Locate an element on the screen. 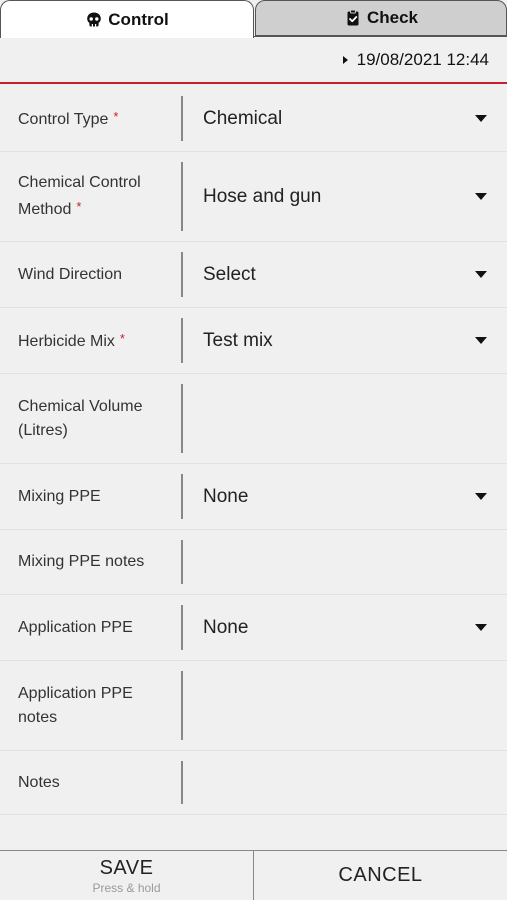 Image resolution: width=507 pixels, height=900 pixels. field-value: Test mix is located at coordinates (238, 340).